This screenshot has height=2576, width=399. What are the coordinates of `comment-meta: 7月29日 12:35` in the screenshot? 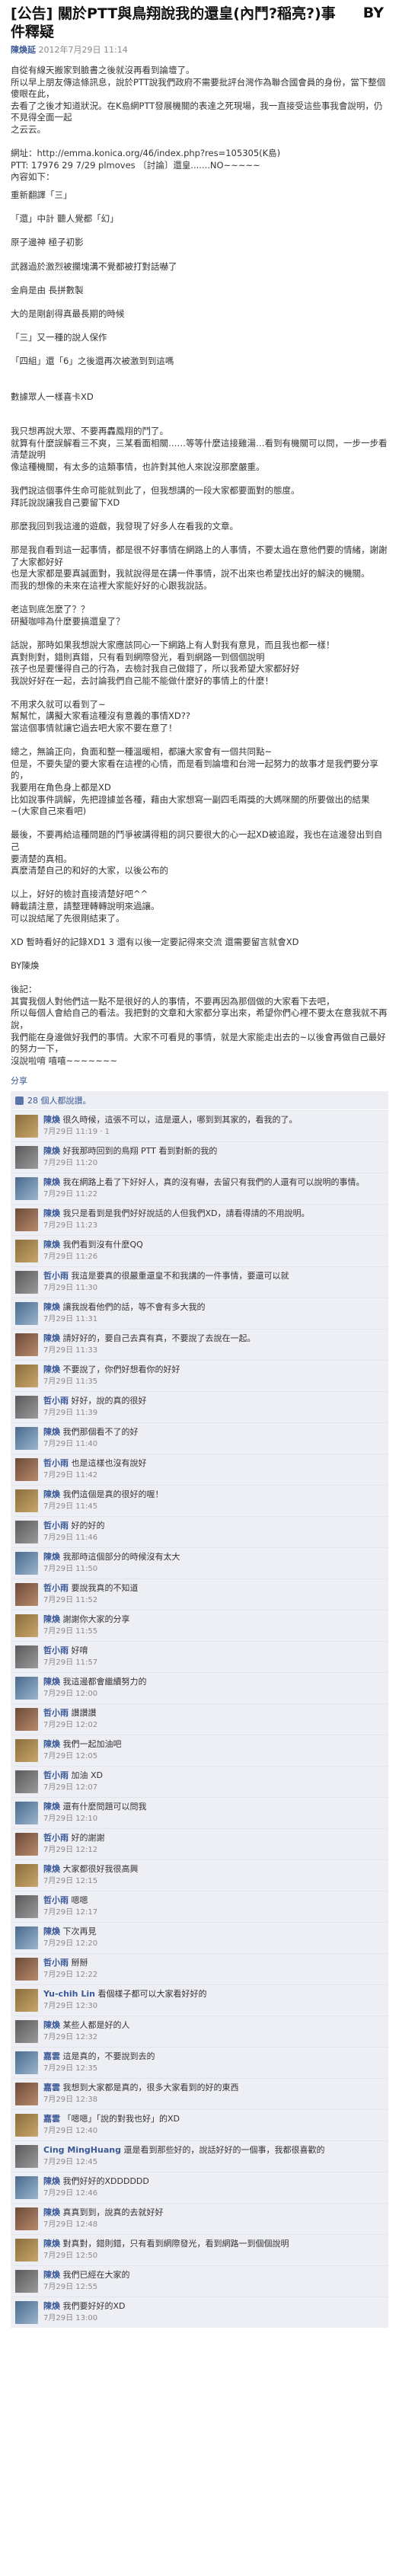 It's located at (70, 2068).